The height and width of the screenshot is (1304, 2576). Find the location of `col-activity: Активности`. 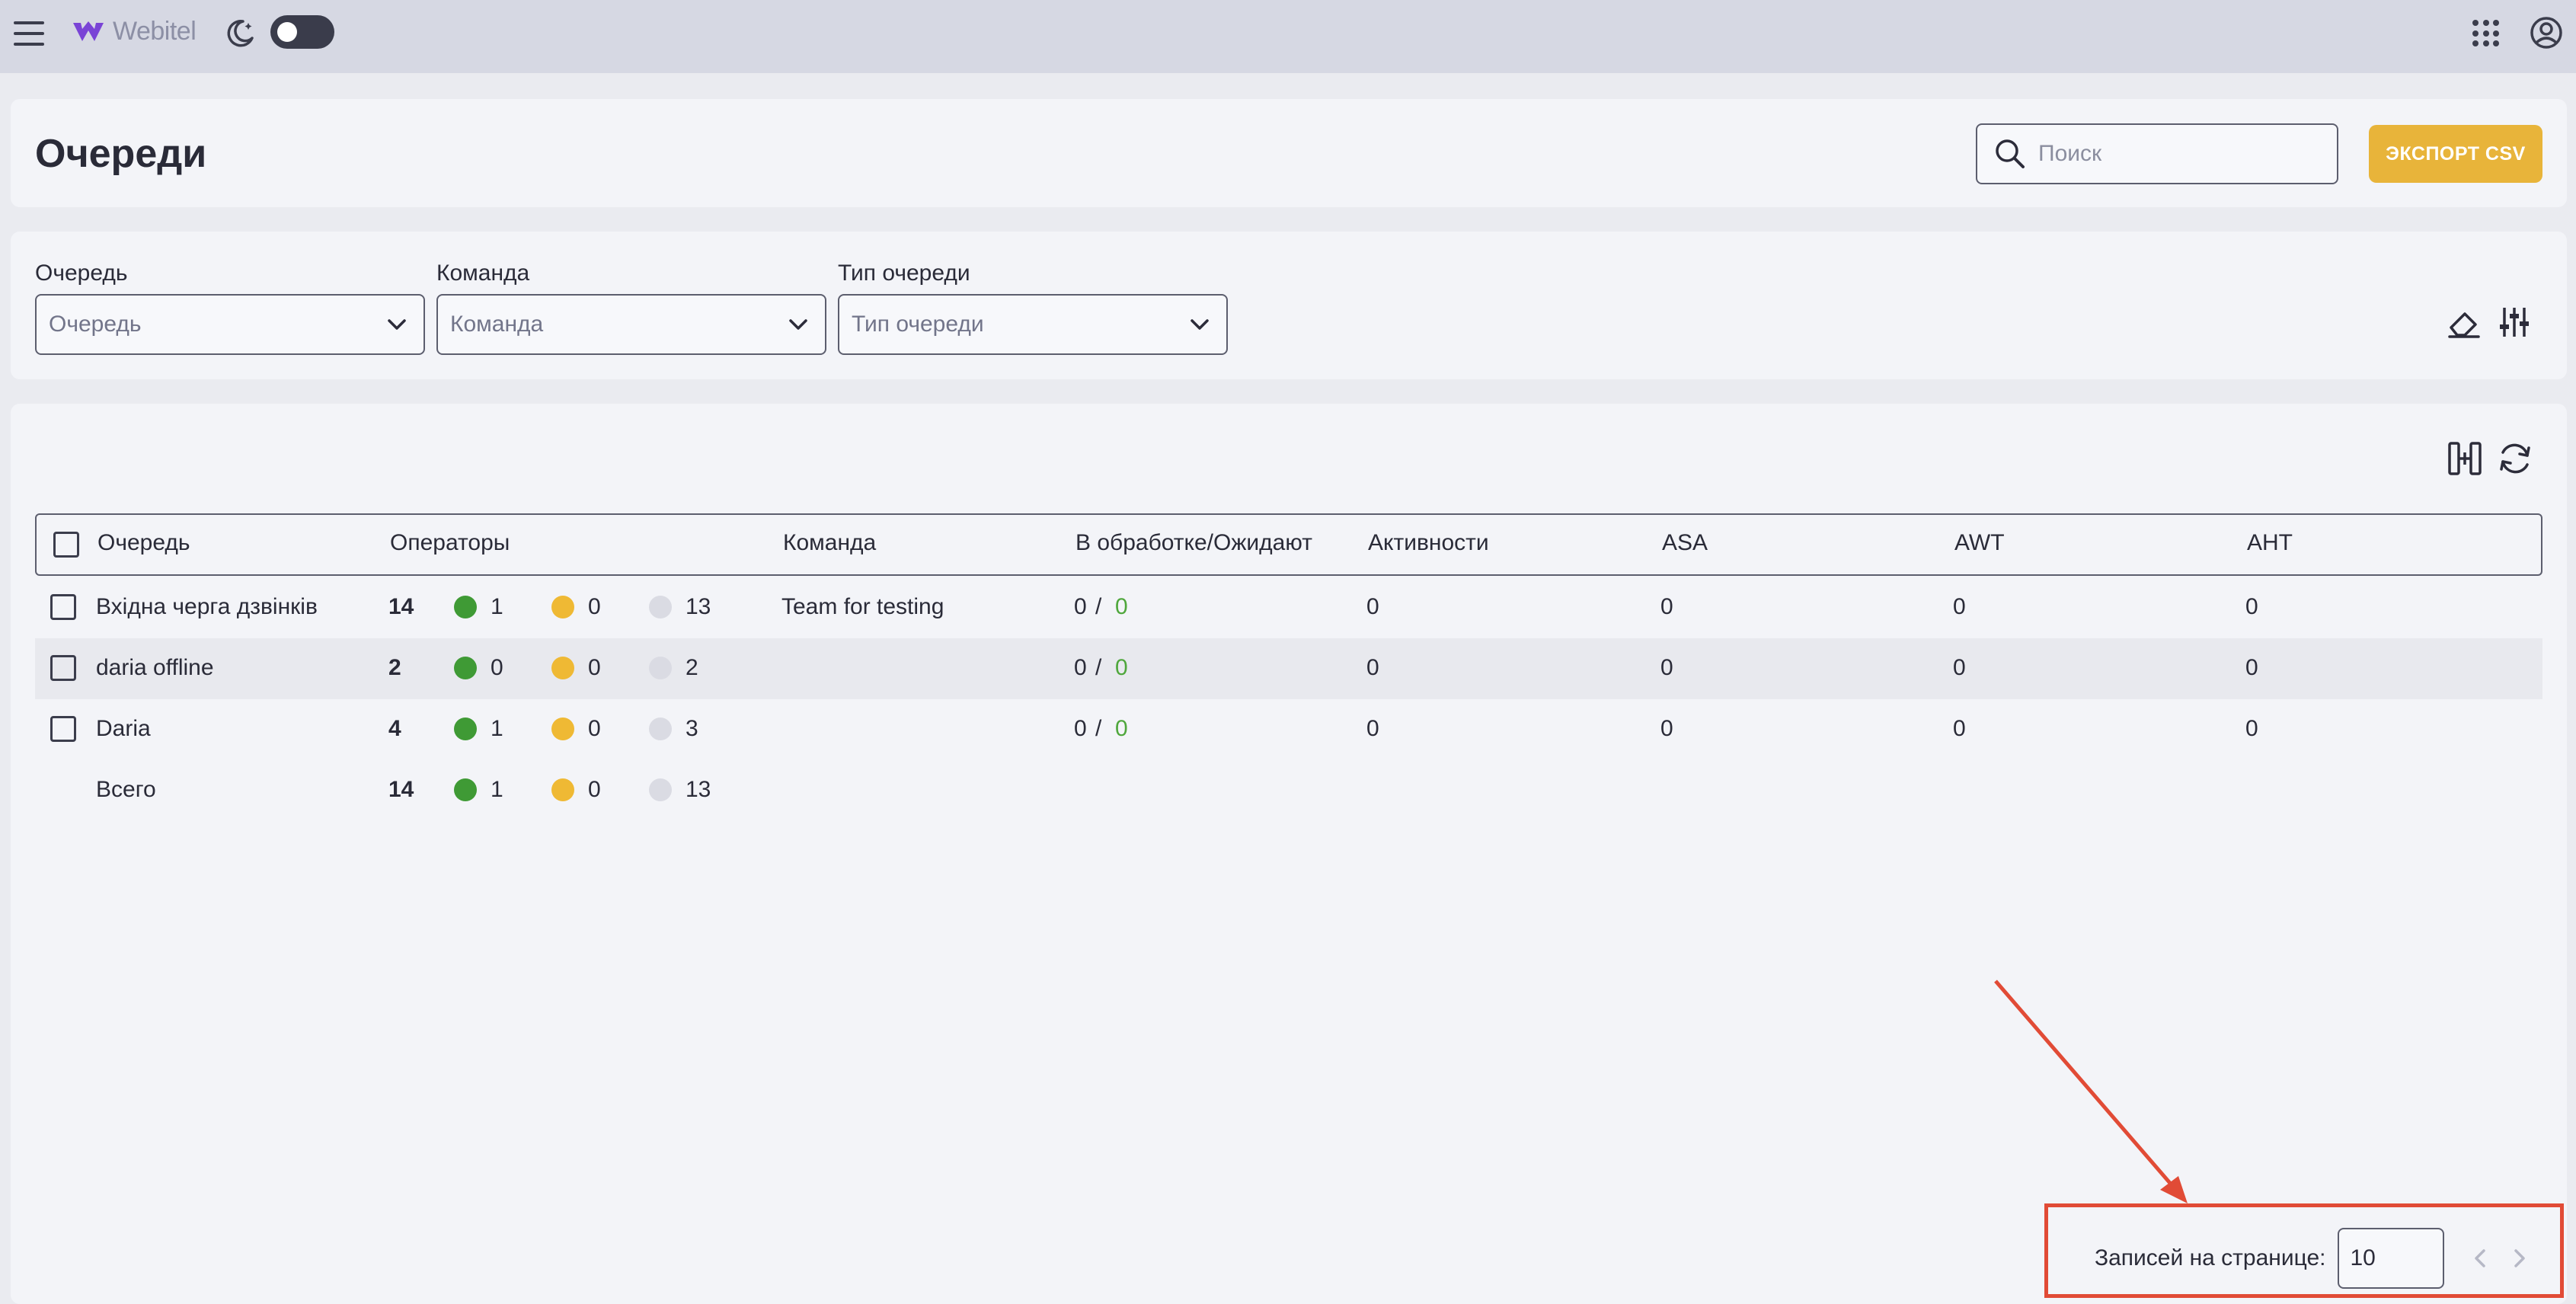

col-activity: Активности is located at coordinates (1429, 543).